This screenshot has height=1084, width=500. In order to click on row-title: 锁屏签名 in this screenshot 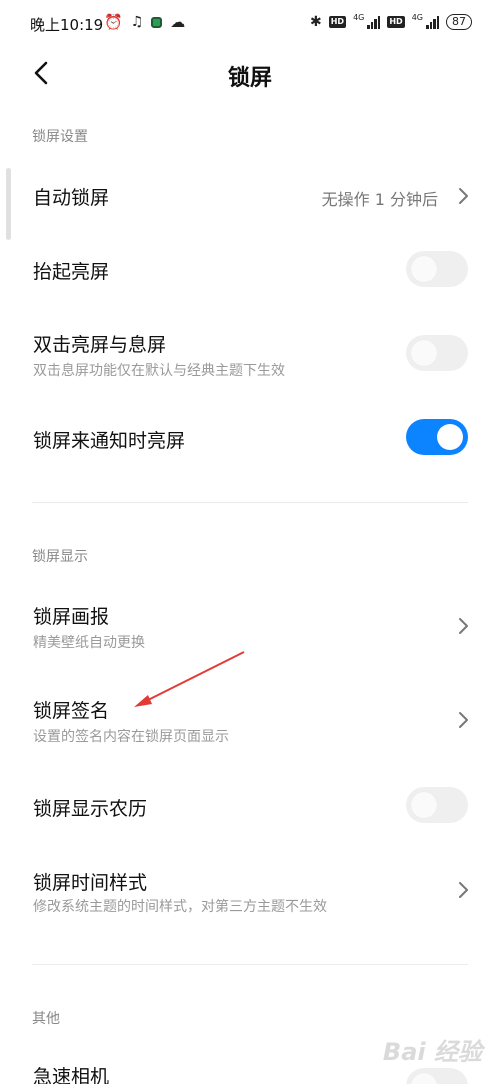, I will do `click(71, 711)`.